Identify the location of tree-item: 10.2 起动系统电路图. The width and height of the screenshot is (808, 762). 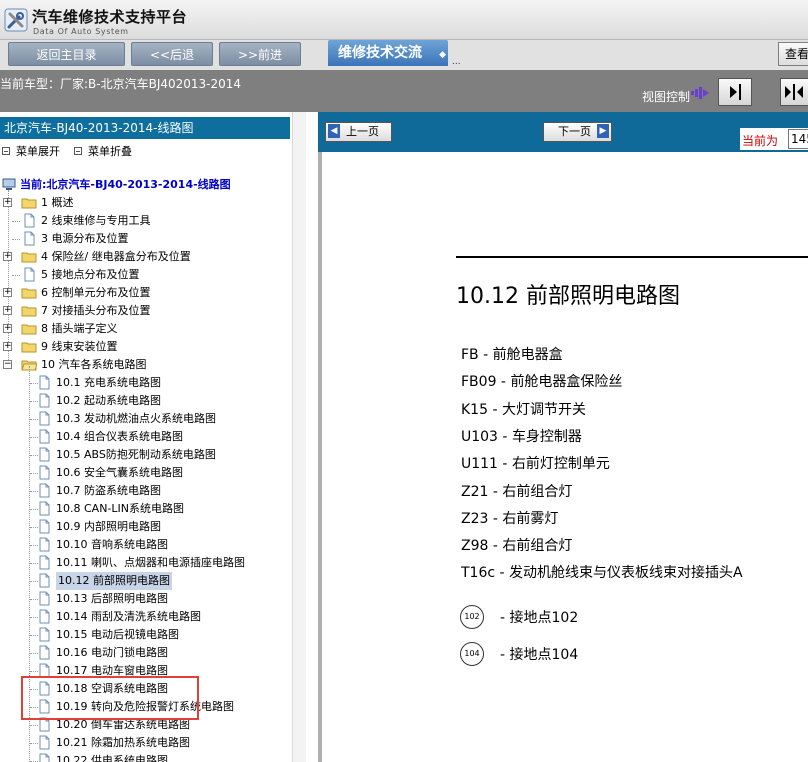
(148, 401).